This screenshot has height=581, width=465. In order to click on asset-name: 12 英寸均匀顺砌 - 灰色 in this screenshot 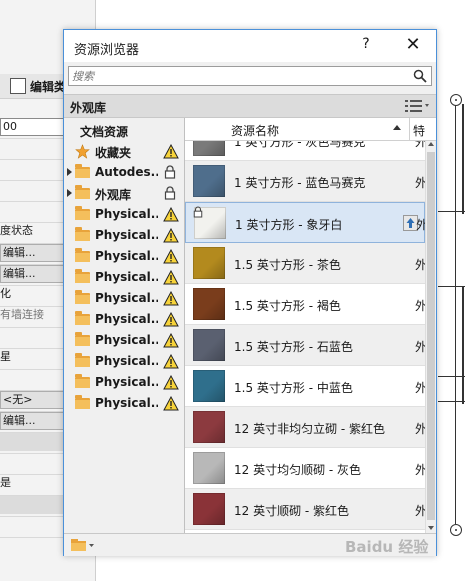, I will do `click(298, 470)`.